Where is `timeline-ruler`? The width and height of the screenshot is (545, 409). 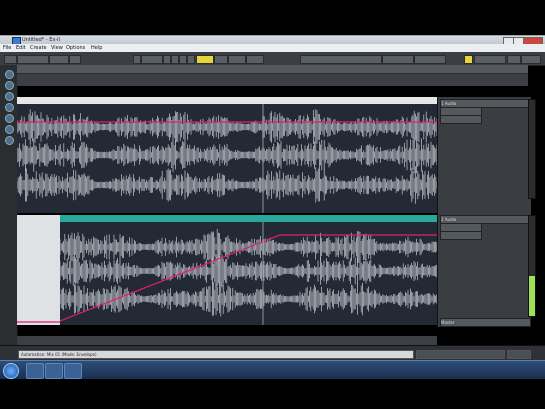 timeline-ruler is located at coordinates (272, 75).